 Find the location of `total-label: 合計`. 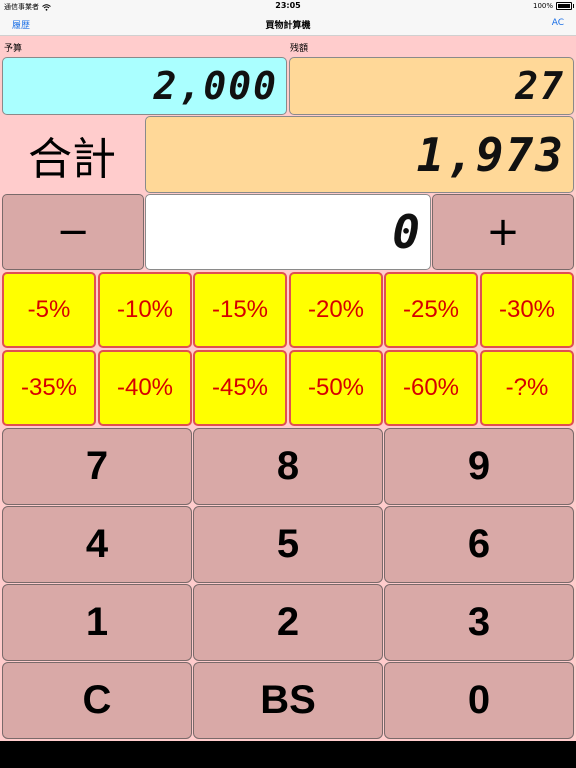

total-label: 合計 is located at coordinates (72, 159).